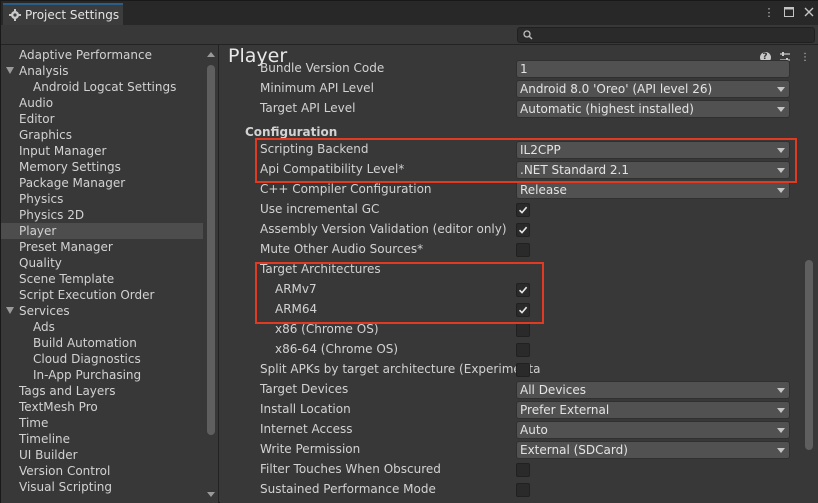 Image resolution: width=818 pixels, height=503 pixels. Describe the element at coordinates (102, 231) in the screenshot. I see `sidebar-item-player: Player` at that location.